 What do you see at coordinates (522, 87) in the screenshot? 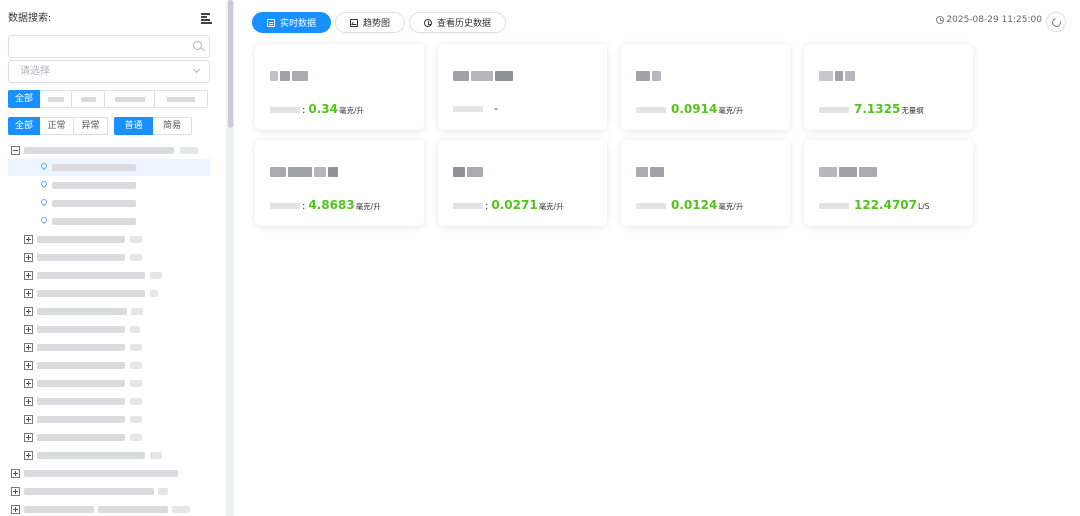
I see `metric-card: -` at bounding box center [522, 87].